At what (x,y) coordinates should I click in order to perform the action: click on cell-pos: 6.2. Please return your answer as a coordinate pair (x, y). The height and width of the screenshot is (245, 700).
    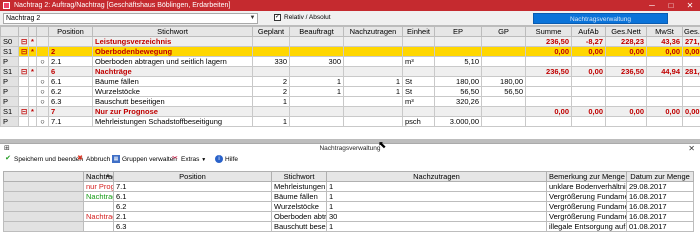
    Looking at the image, I should click on (70, 91).